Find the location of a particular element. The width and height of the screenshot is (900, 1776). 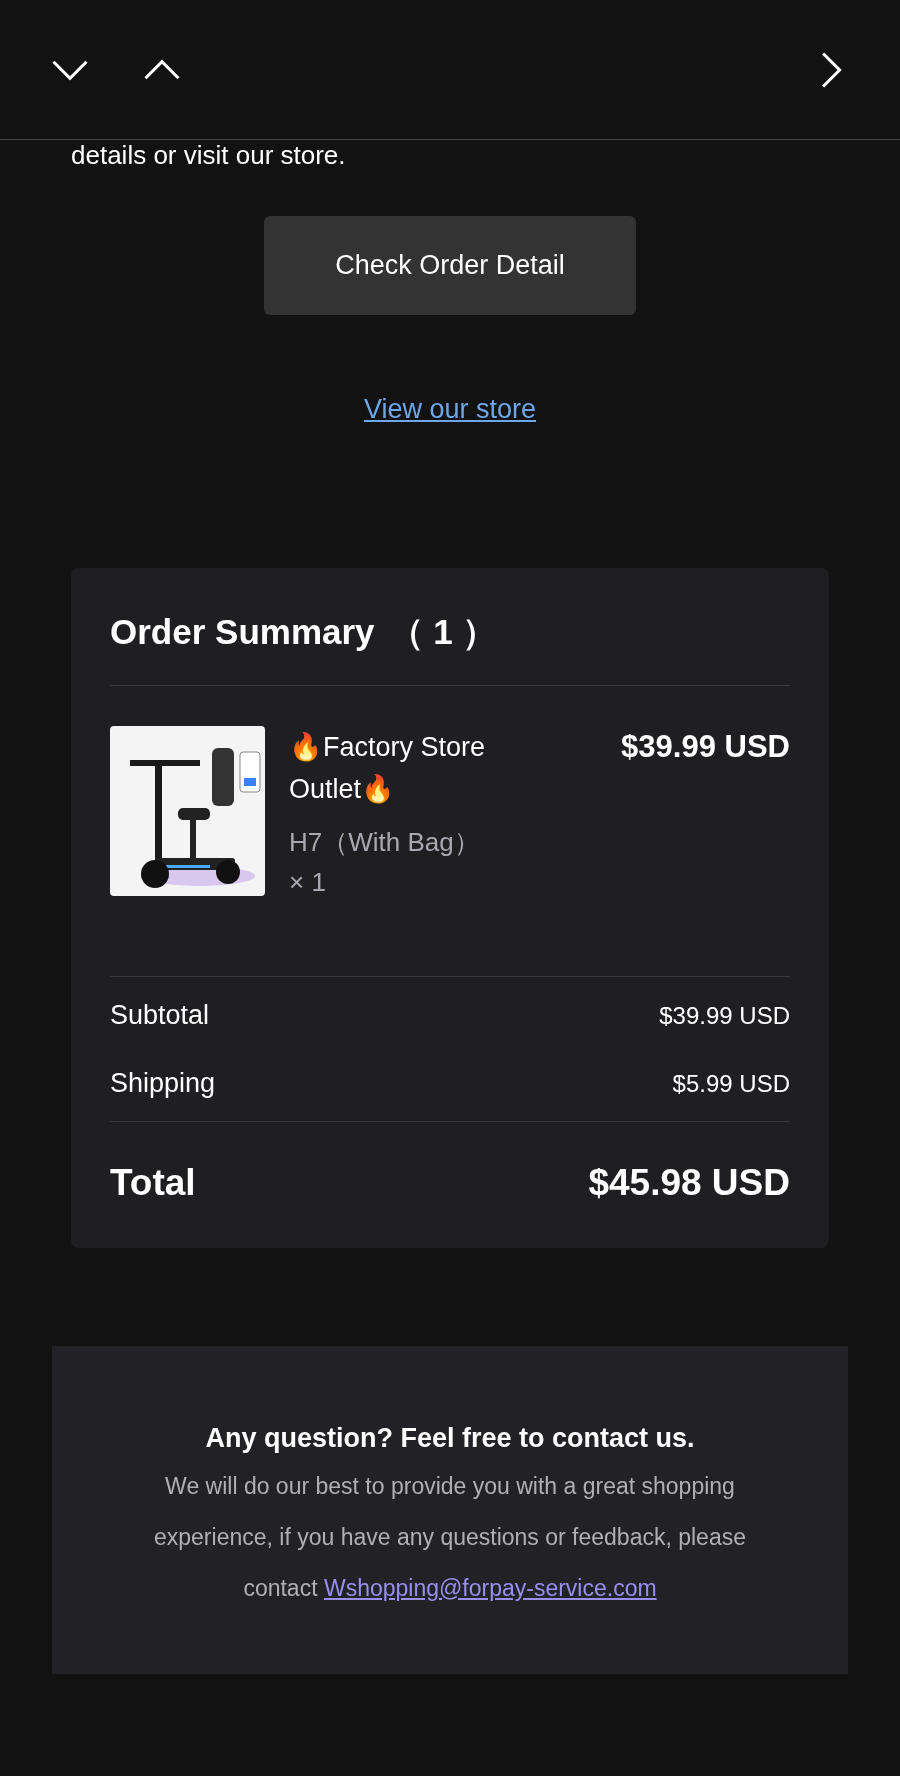

product-quantity: × 1 is located at coordinates (308, 882).